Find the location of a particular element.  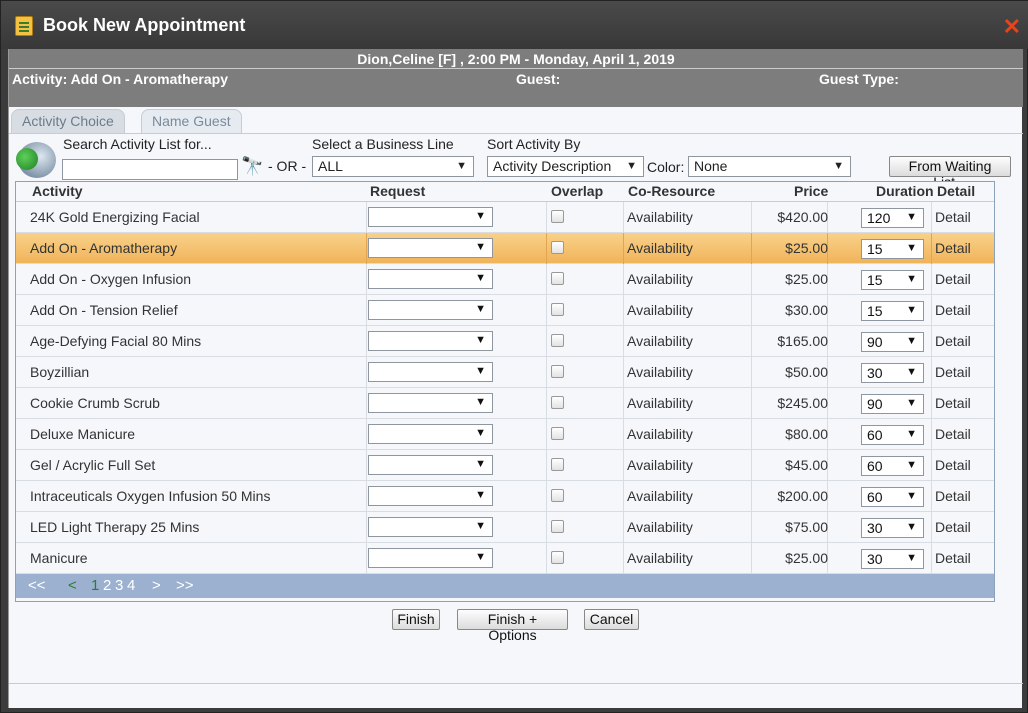

pager-page-4: 4 is located at coordinates (131, 585).